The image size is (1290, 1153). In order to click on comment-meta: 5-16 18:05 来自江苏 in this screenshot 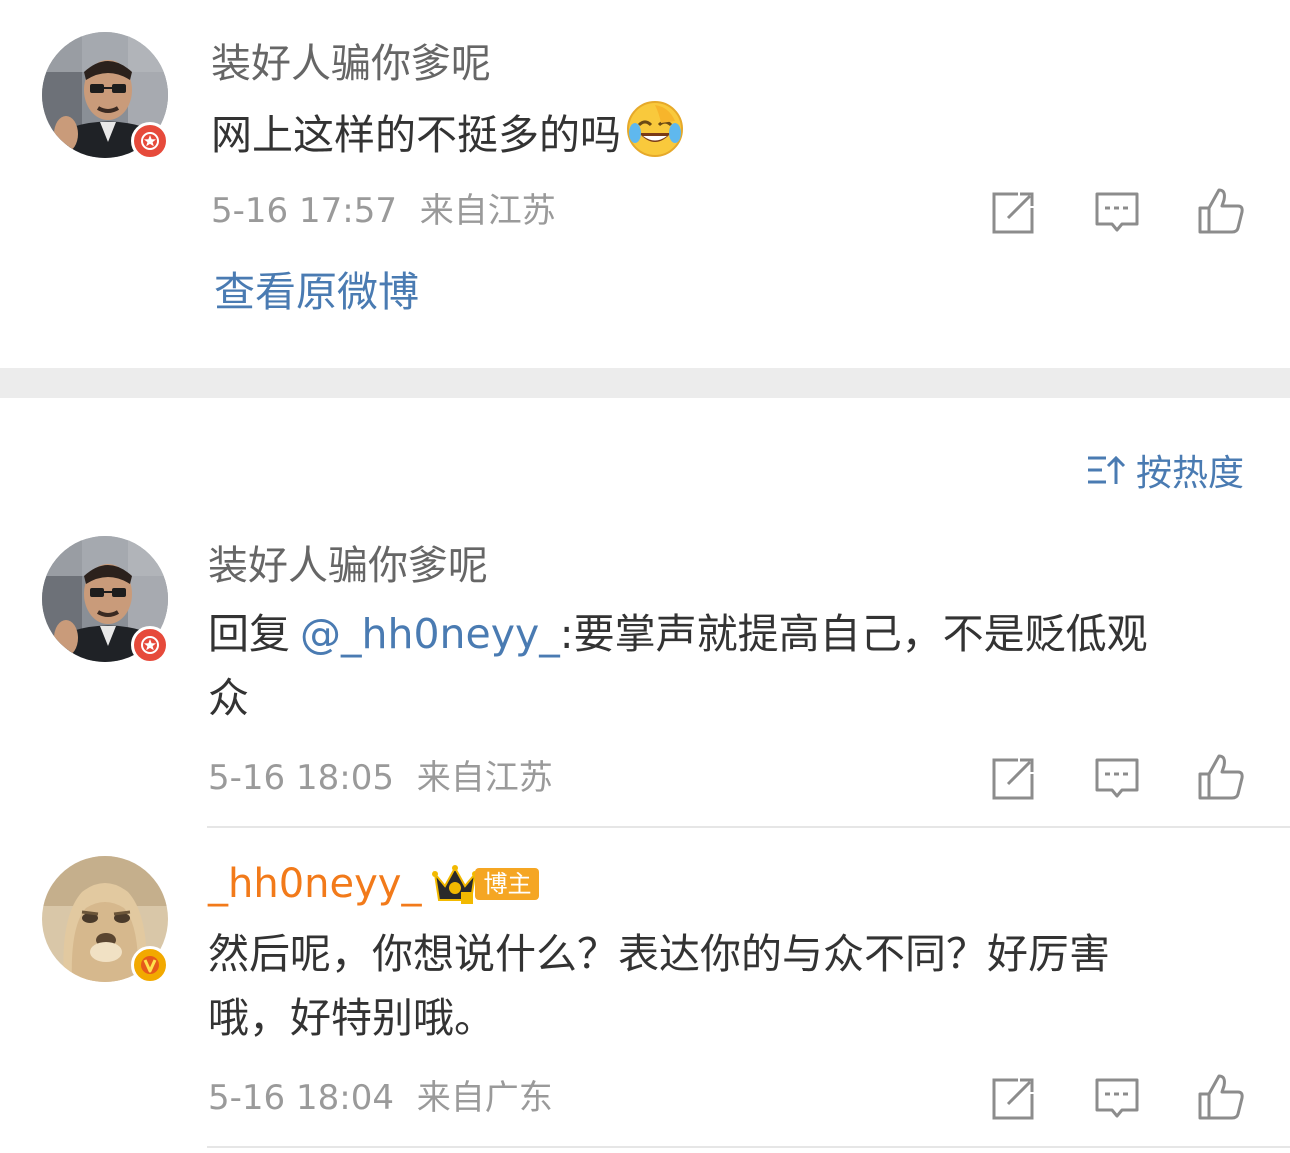, I will do `click(380, 778)`.